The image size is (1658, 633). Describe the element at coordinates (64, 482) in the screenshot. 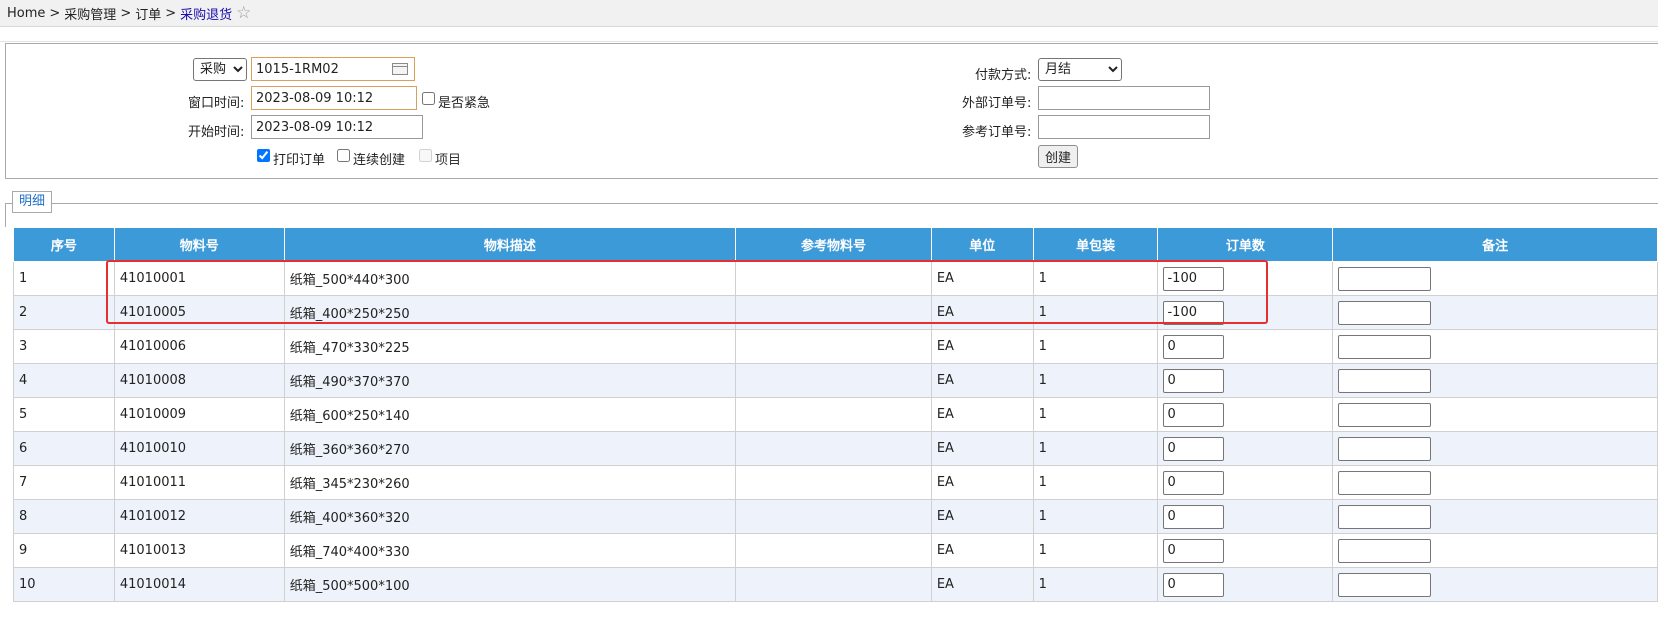

I see `cell-no: 7` at that location.